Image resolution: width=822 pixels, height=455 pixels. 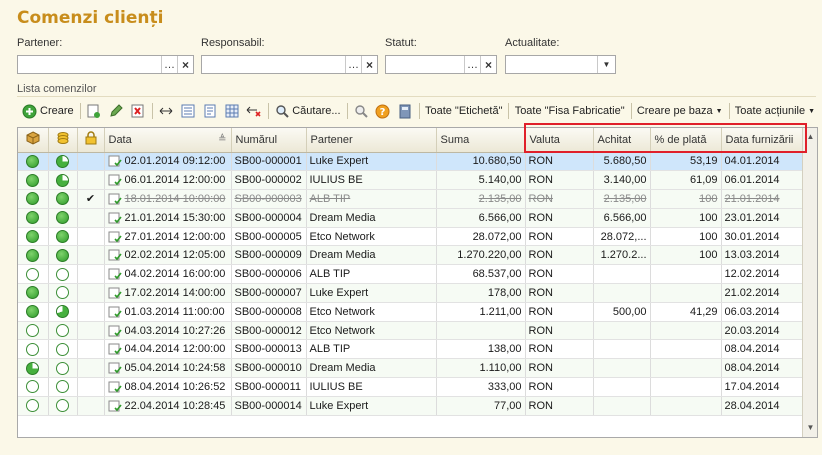 I want to click on header-paid: Achitat, so click(x=622, y=140).